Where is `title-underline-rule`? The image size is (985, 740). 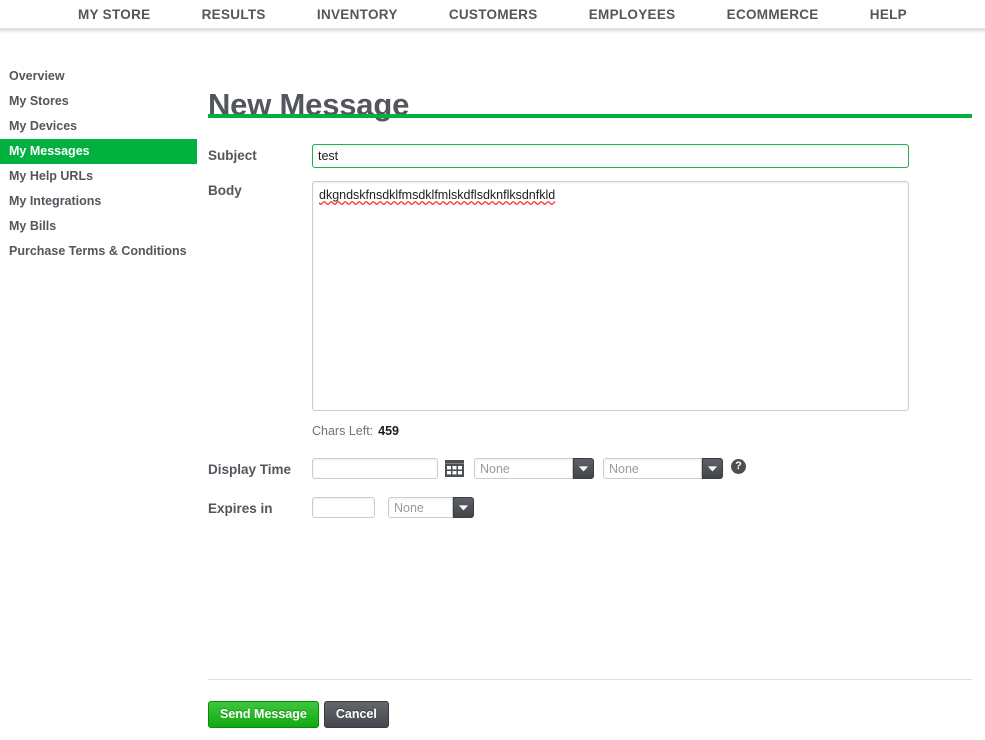
title-underline-rule is located at coordinates (590, 116).